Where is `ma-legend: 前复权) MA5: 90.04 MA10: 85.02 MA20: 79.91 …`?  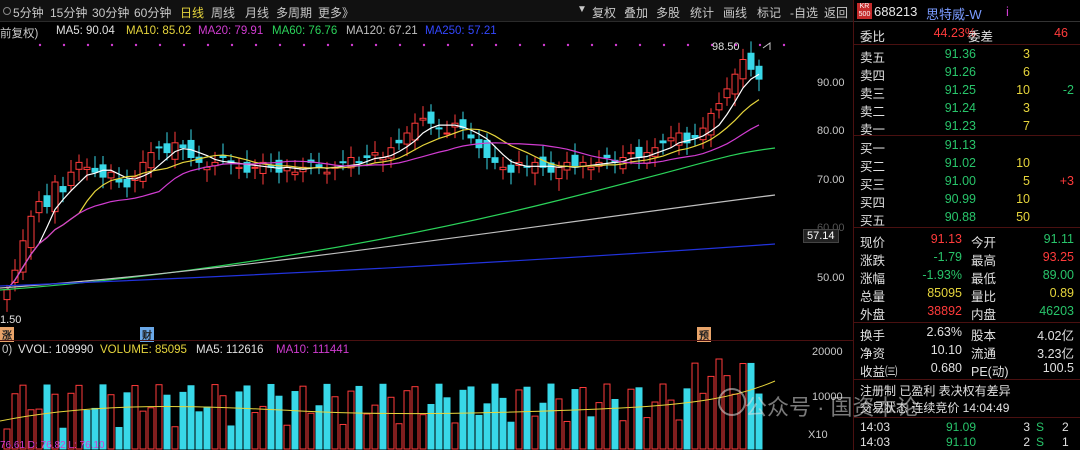
ma-legend: 前复权) MA5: 90.04 MA10: 85.02 MA20: 79.91 … is located at coordinates (426, 31).